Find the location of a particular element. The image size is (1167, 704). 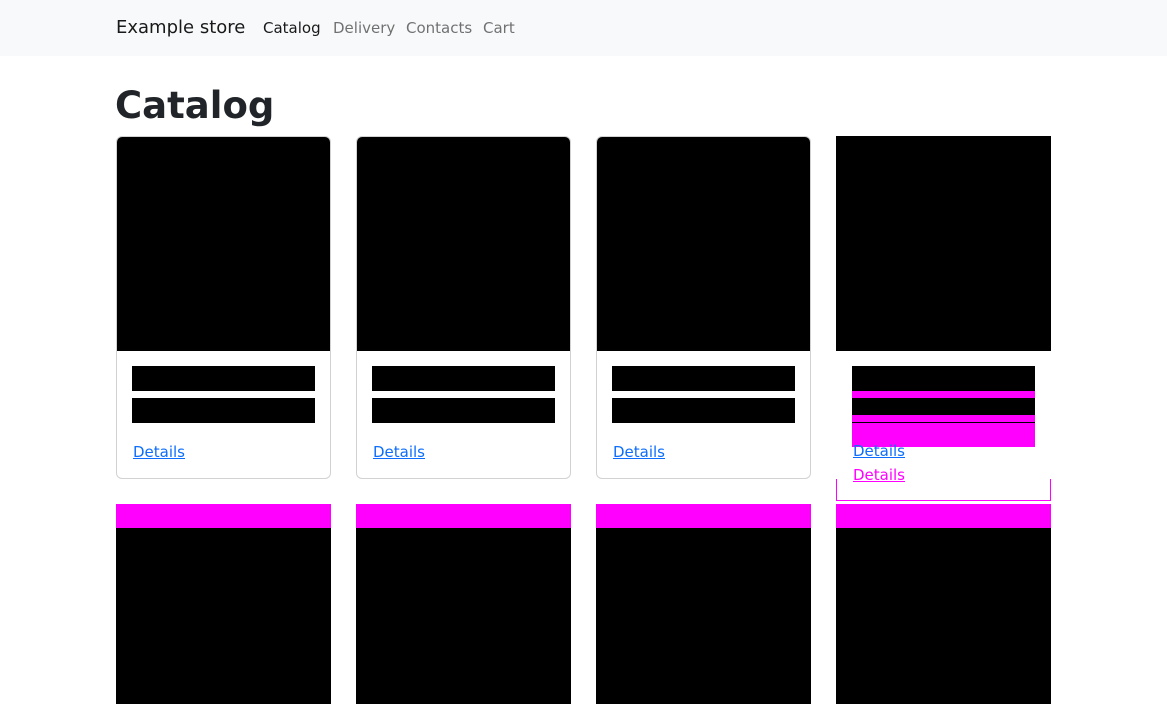

card-outline-ghost is located at coordinates (943, 490).